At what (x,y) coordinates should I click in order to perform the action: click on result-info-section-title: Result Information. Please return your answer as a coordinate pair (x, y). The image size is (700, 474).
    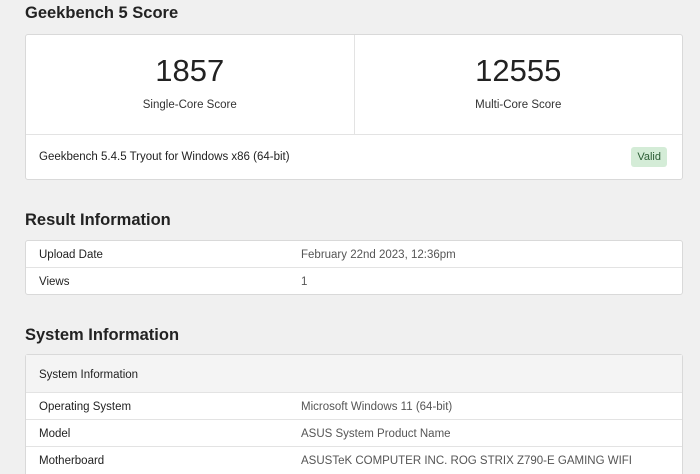
    Looking at the image, I should click on (98, 220).